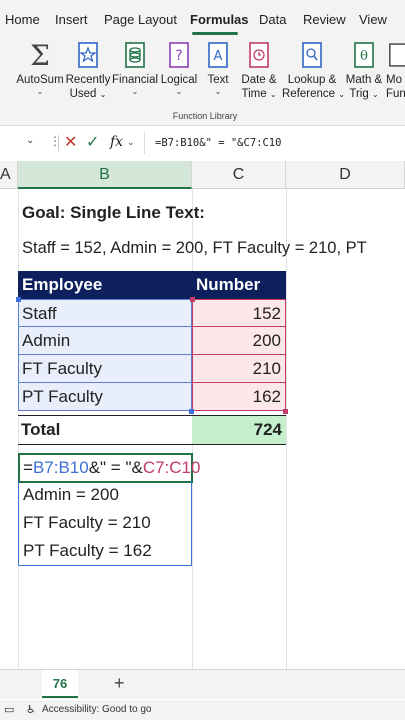  What do you see at coordinates (202, 710) in the screenshot?
I see `status-bar: ▭ ♿ Accessibility: Good to go` at bounding box center [202, 710].